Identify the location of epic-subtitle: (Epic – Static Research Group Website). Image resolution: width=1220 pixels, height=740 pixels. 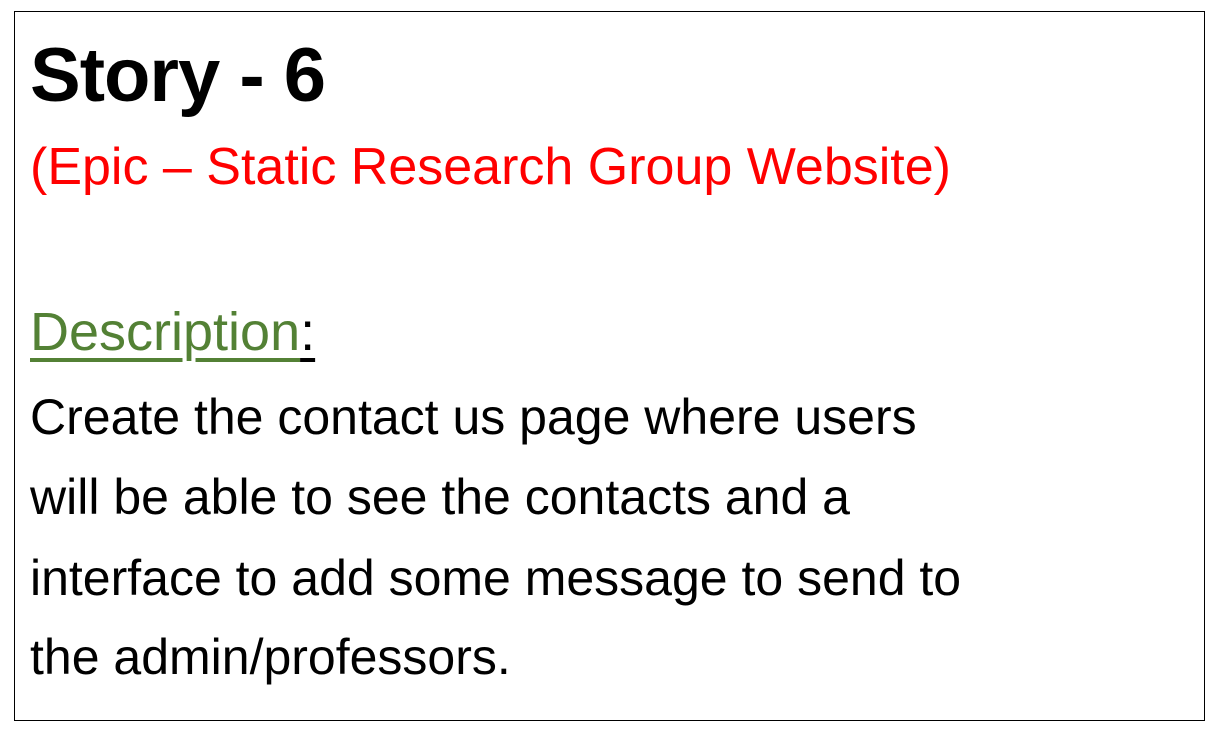
(490, 167).